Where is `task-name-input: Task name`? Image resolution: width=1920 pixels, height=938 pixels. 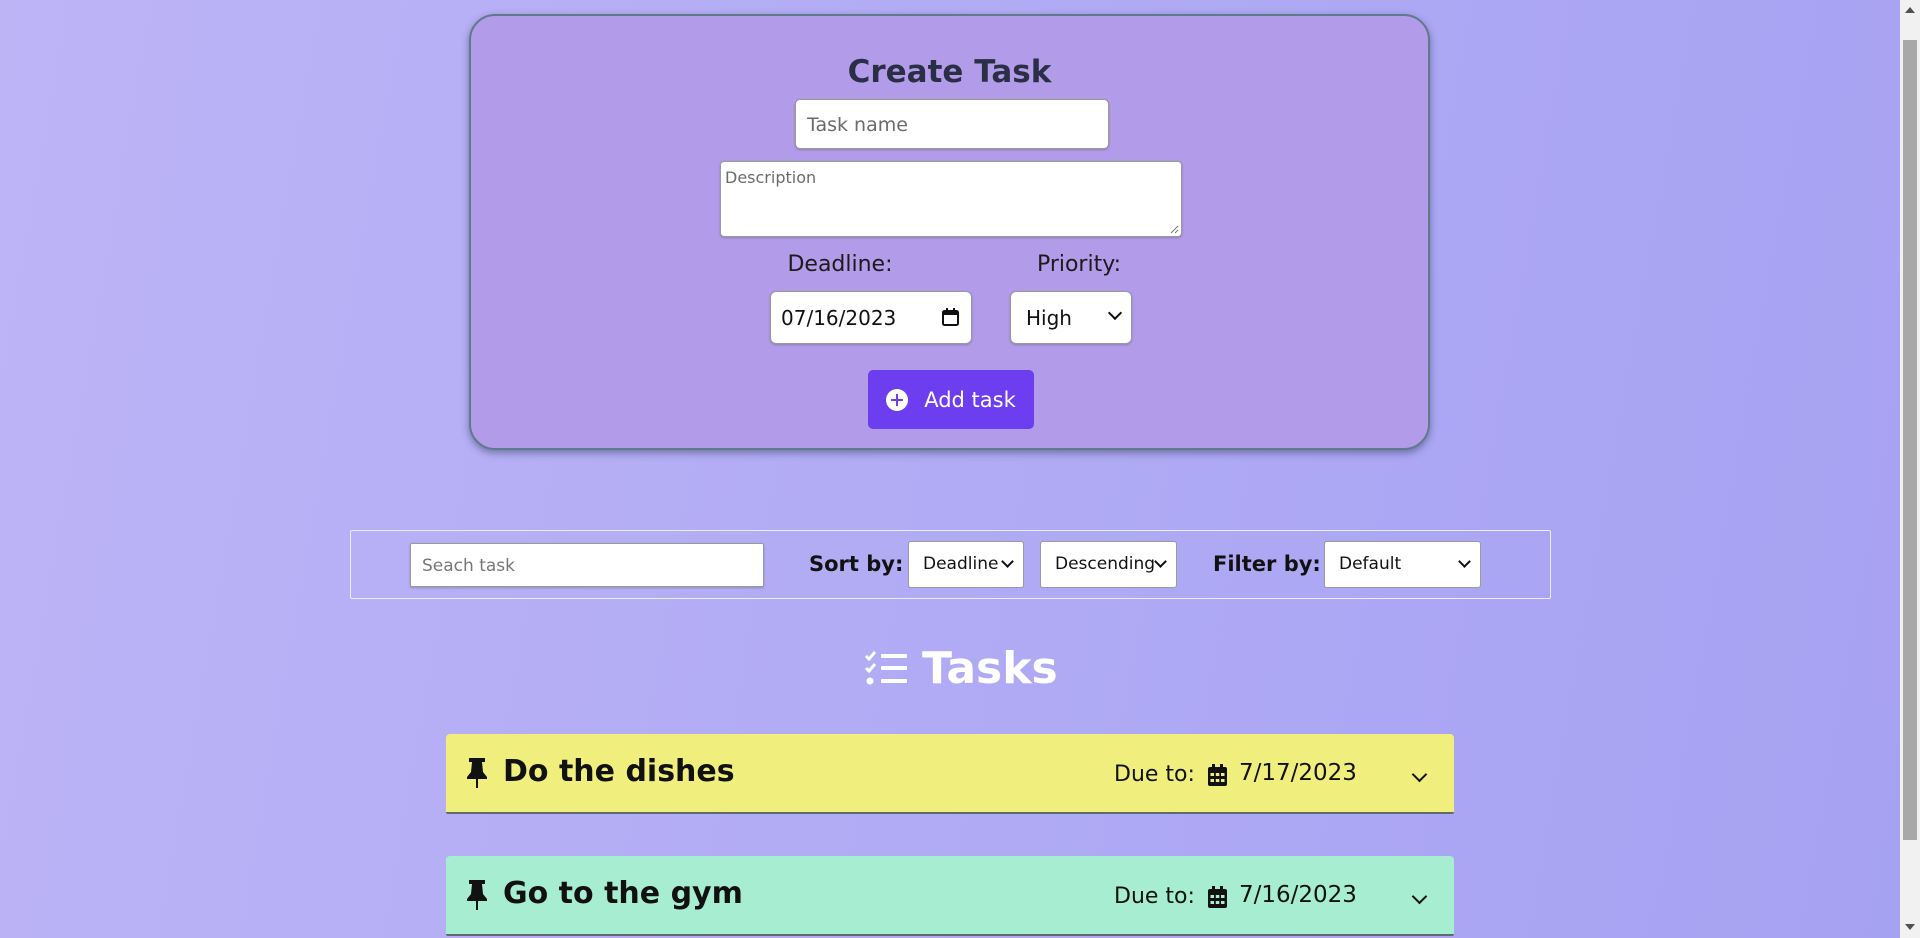
task-name-input: Task name is located at coordinates (952, 124).